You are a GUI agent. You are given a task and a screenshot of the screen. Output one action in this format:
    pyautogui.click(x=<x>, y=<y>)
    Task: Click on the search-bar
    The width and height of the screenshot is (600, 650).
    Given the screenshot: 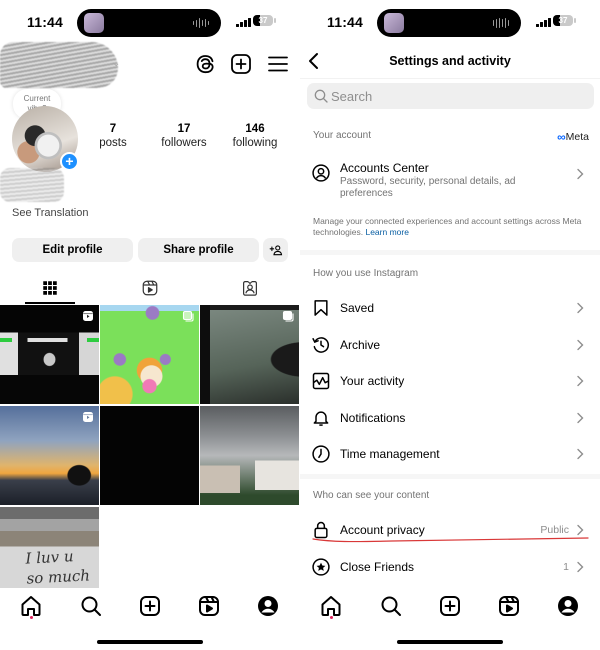 What is the action you would take?
    pyautogui.click(x=450, y=96)
    